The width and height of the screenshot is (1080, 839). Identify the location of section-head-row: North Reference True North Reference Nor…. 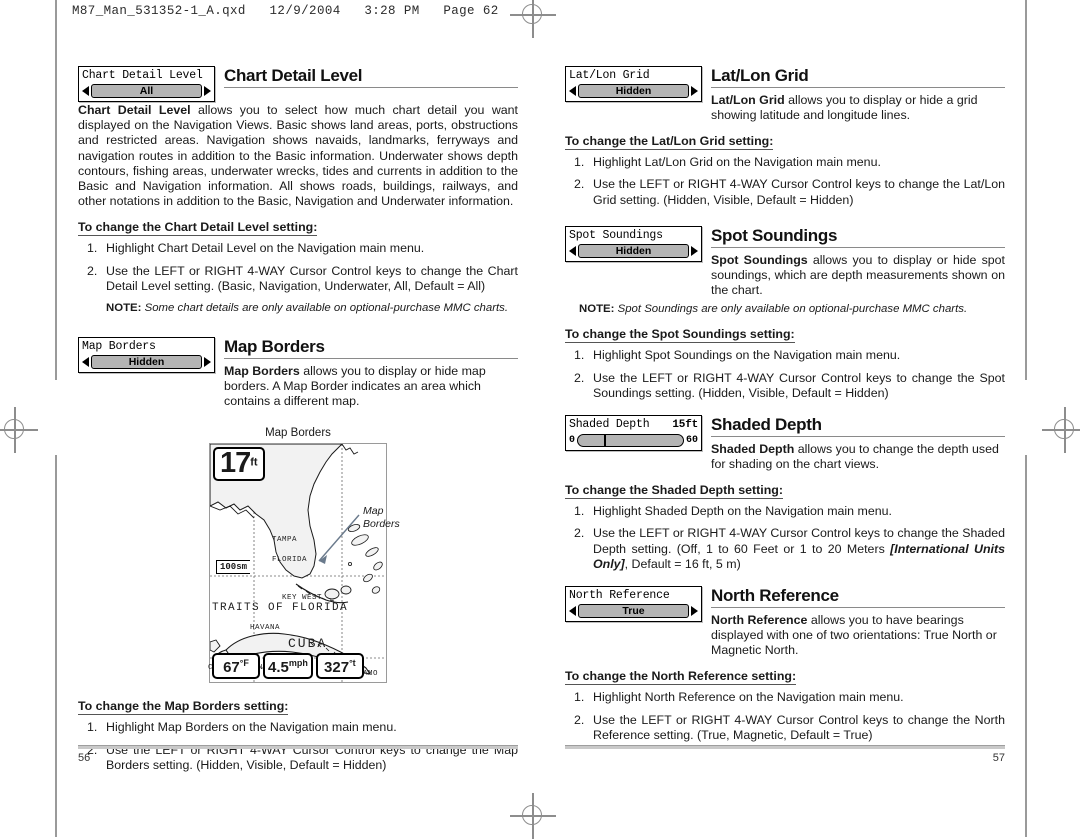
(785, 621).